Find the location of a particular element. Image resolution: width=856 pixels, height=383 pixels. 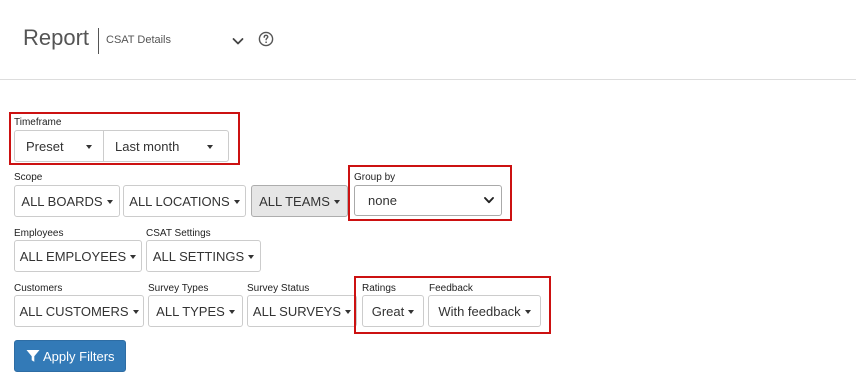

customers-value: ALL CUSTOMERS is located at coordinates (74, 311).